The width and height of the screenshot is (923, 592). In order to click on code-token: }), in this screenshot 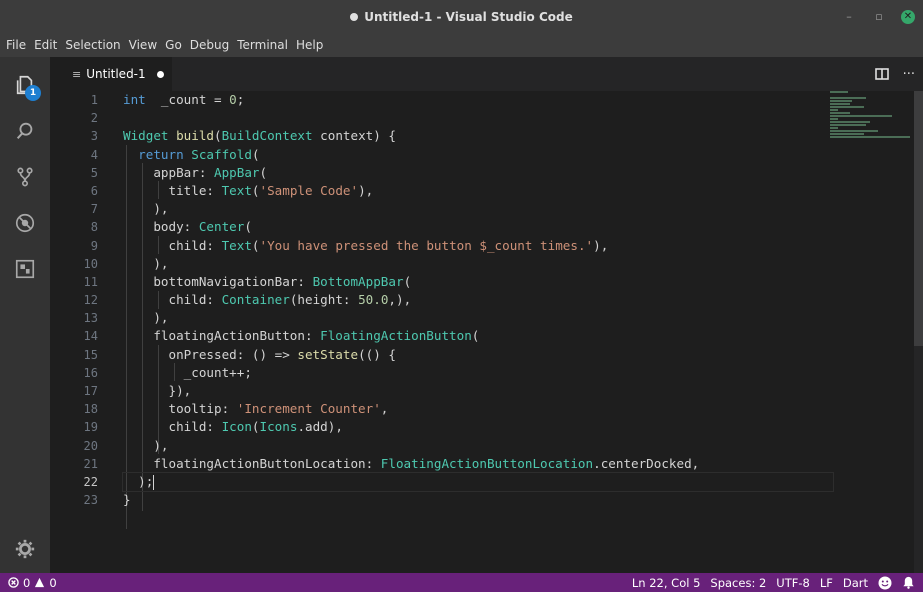, I will do `click(157, 390)`.